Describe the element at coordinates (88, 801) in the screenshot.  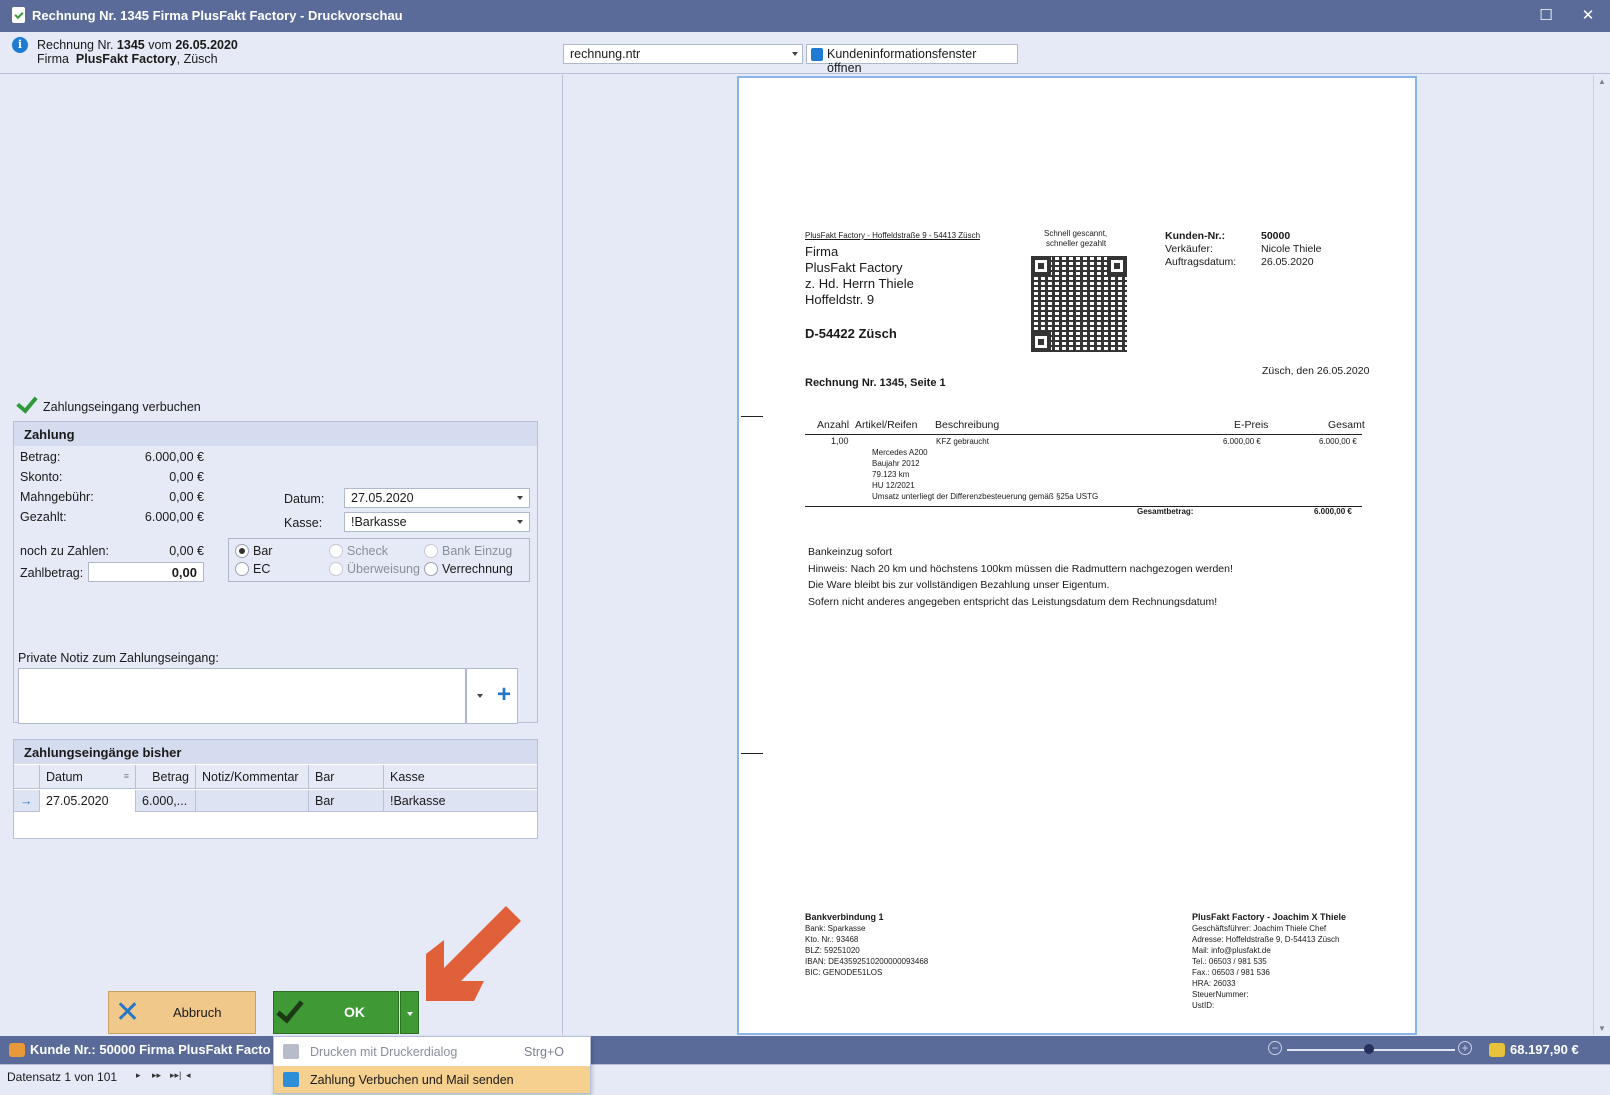
I see `cell-datum: 27.05.2020` at that location.